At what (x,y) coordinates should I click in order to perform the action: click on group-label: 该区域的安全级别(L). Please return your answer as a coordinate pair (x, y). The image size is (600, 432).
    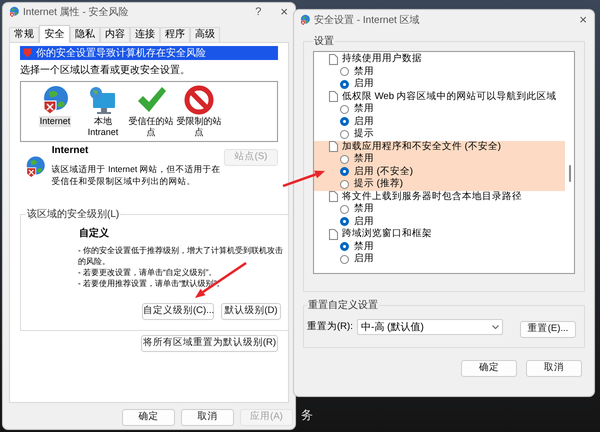
    Looking at the image, I should click on (73, 215).